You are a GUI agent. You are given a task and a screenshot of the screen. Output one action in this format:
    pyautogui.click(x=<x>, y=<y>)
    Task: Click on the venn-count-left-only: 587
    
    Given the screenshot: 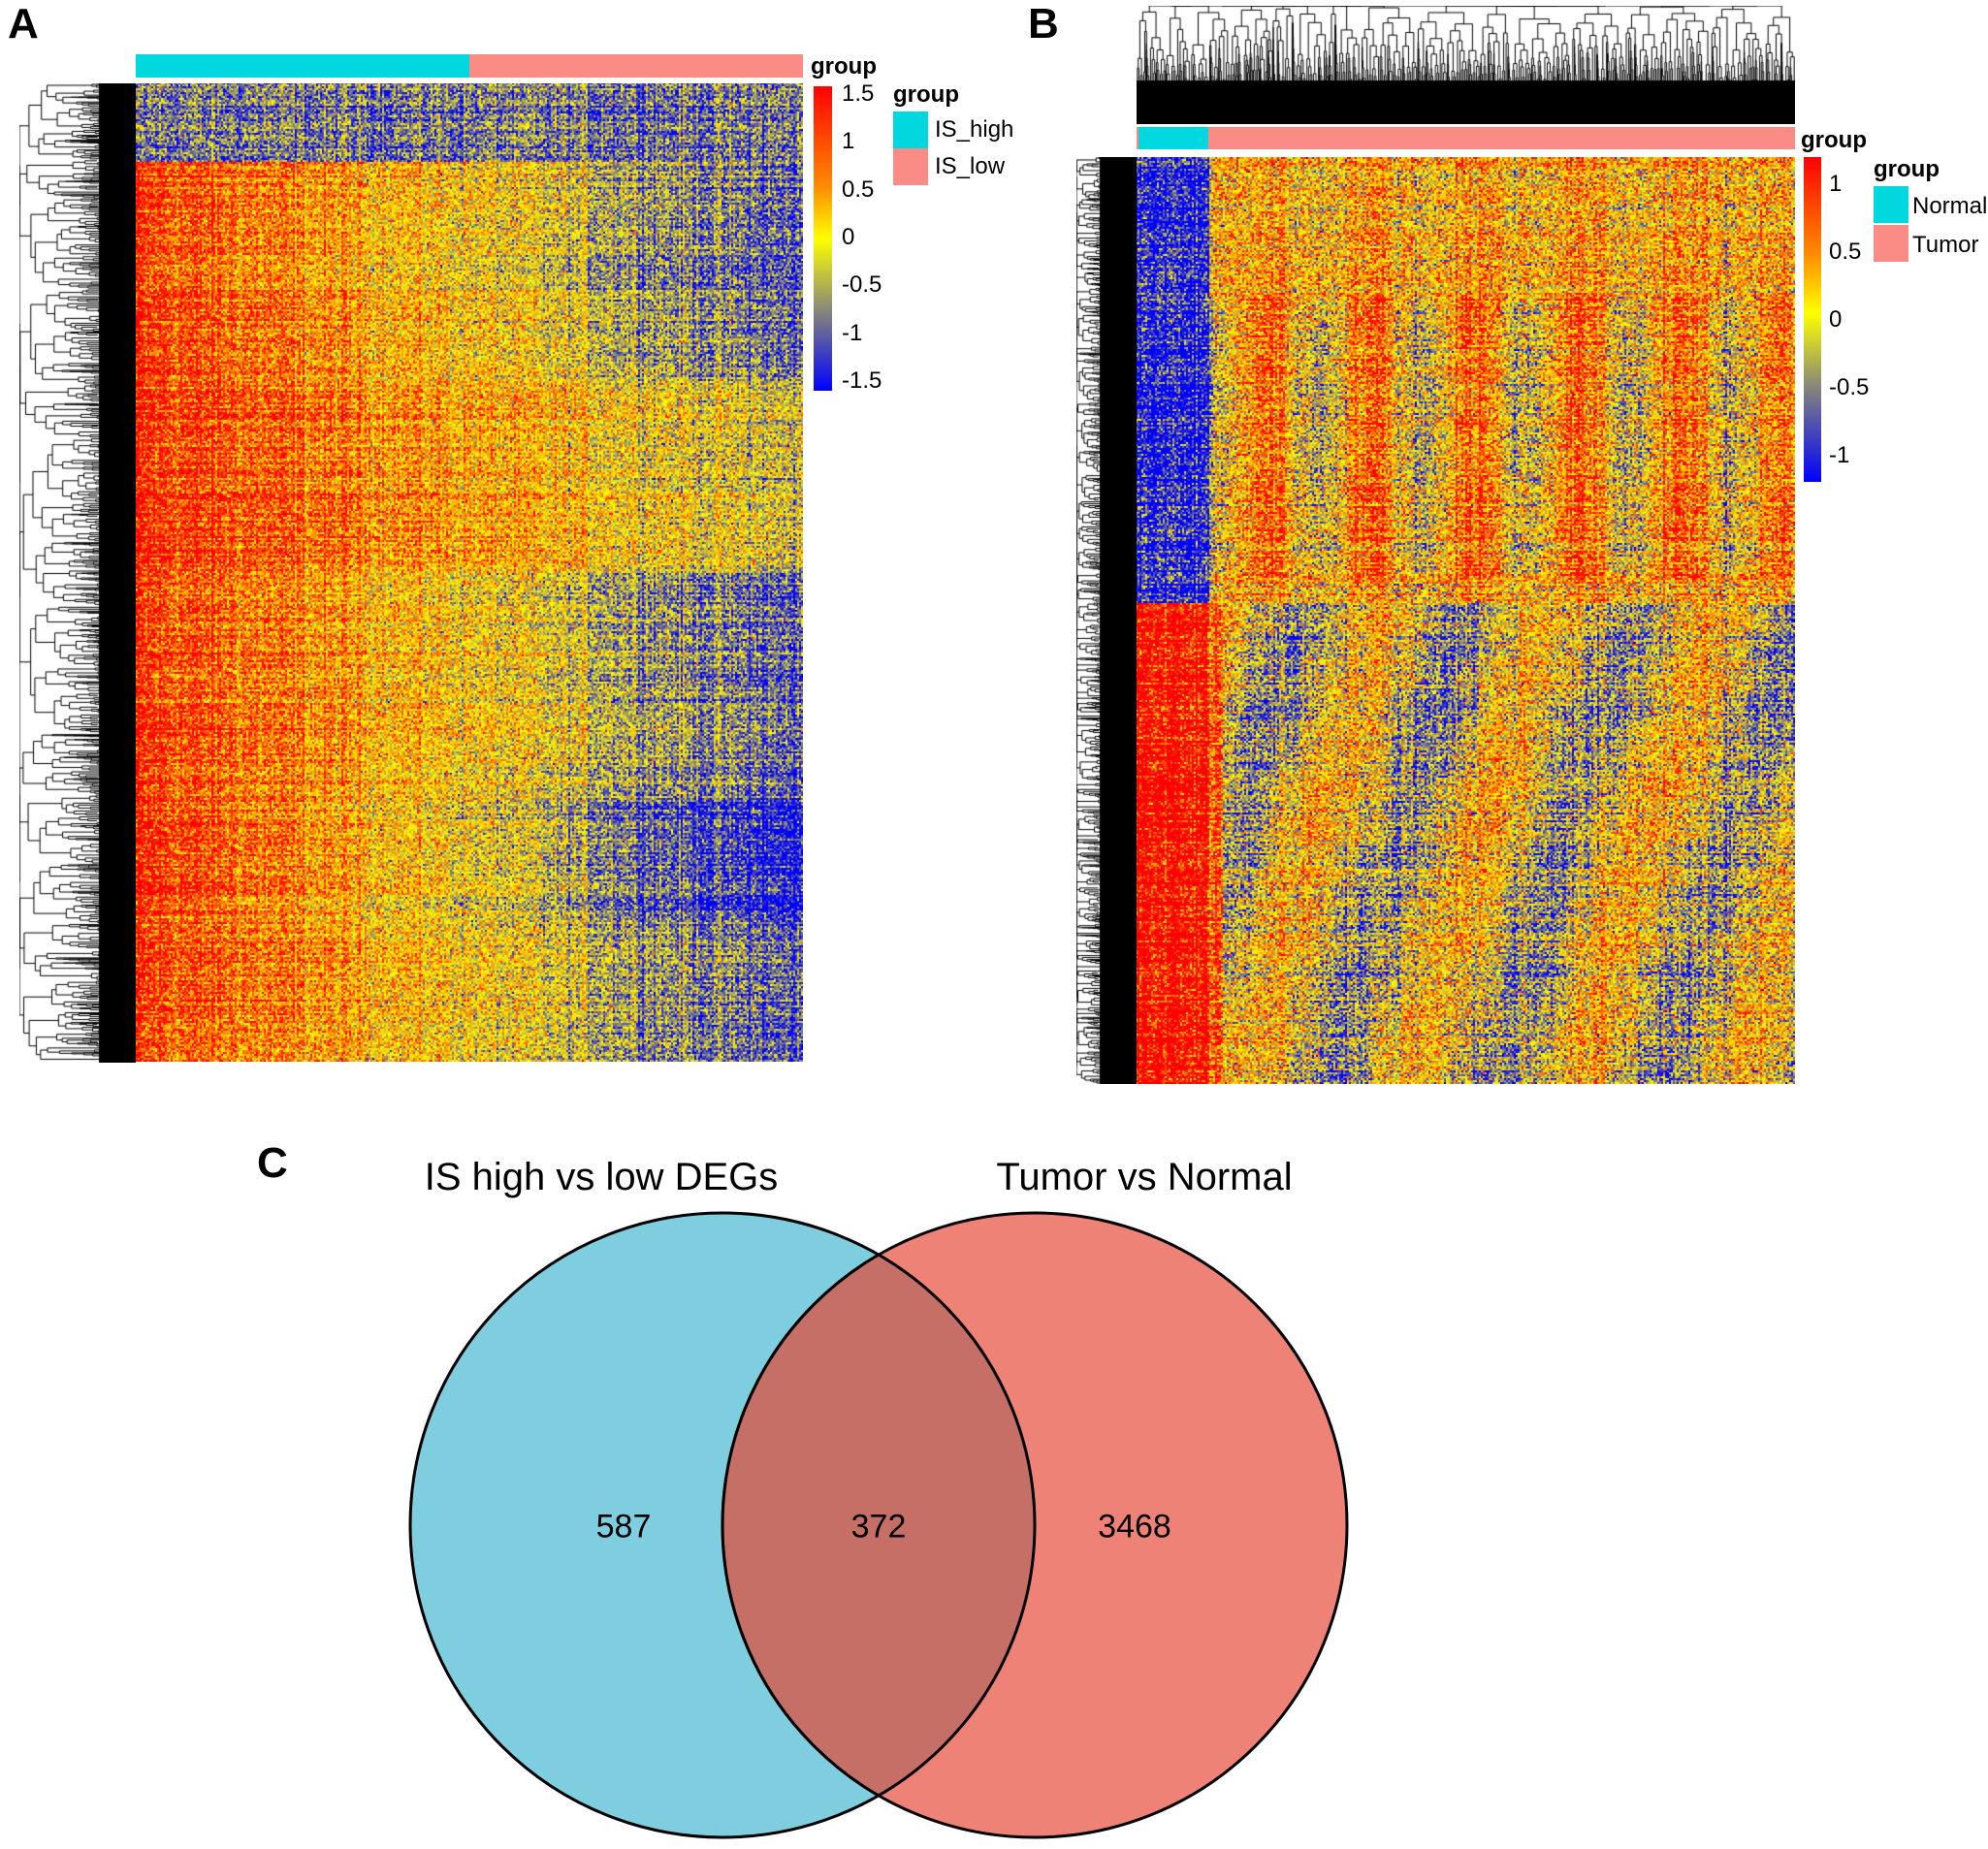 What is the action you would take?
    pyautogui.click(x=623, y=1527)
    